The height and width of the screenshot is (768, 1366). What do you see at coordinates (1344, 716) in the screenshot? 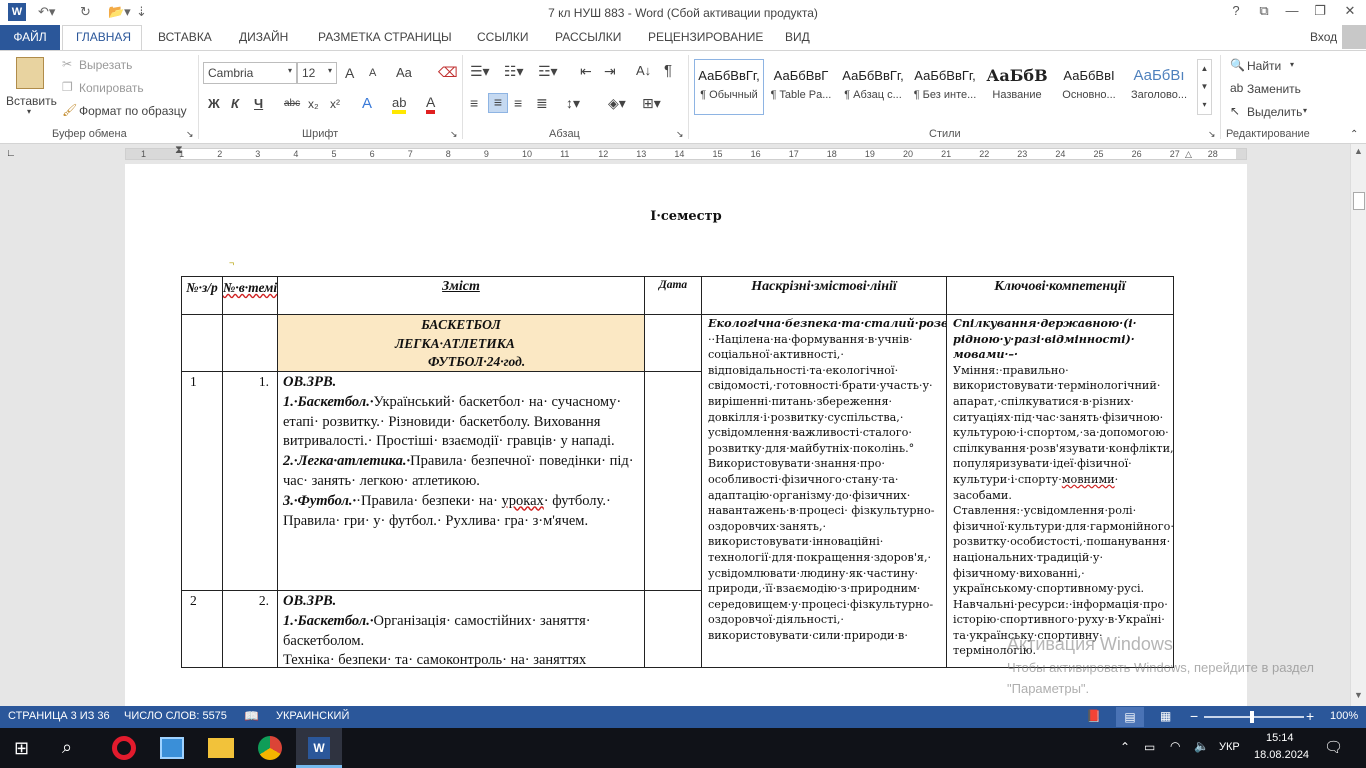
I see `zoom-level: 100%` at bounding box center [1344, 716].